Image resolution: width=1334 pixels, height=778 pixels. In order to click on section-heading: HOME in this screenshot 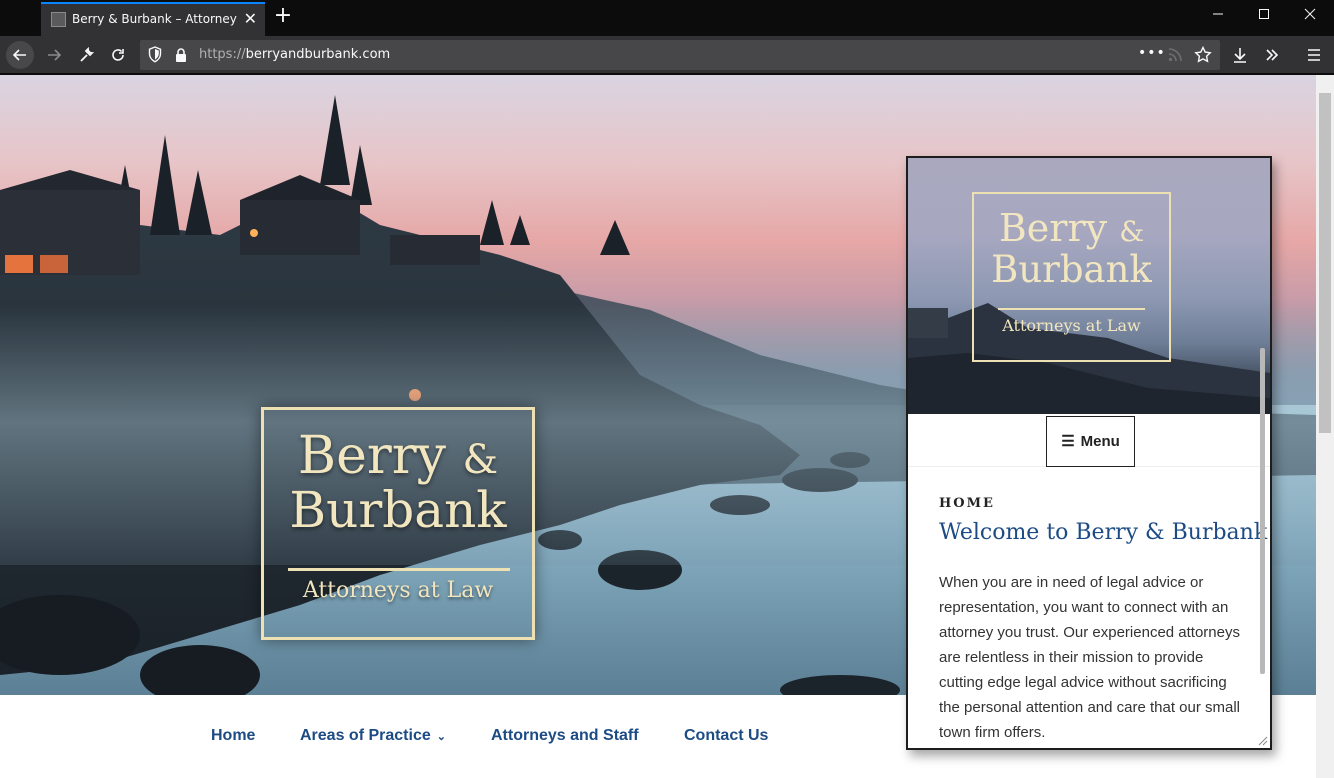, I will do `click(967, 503)`.